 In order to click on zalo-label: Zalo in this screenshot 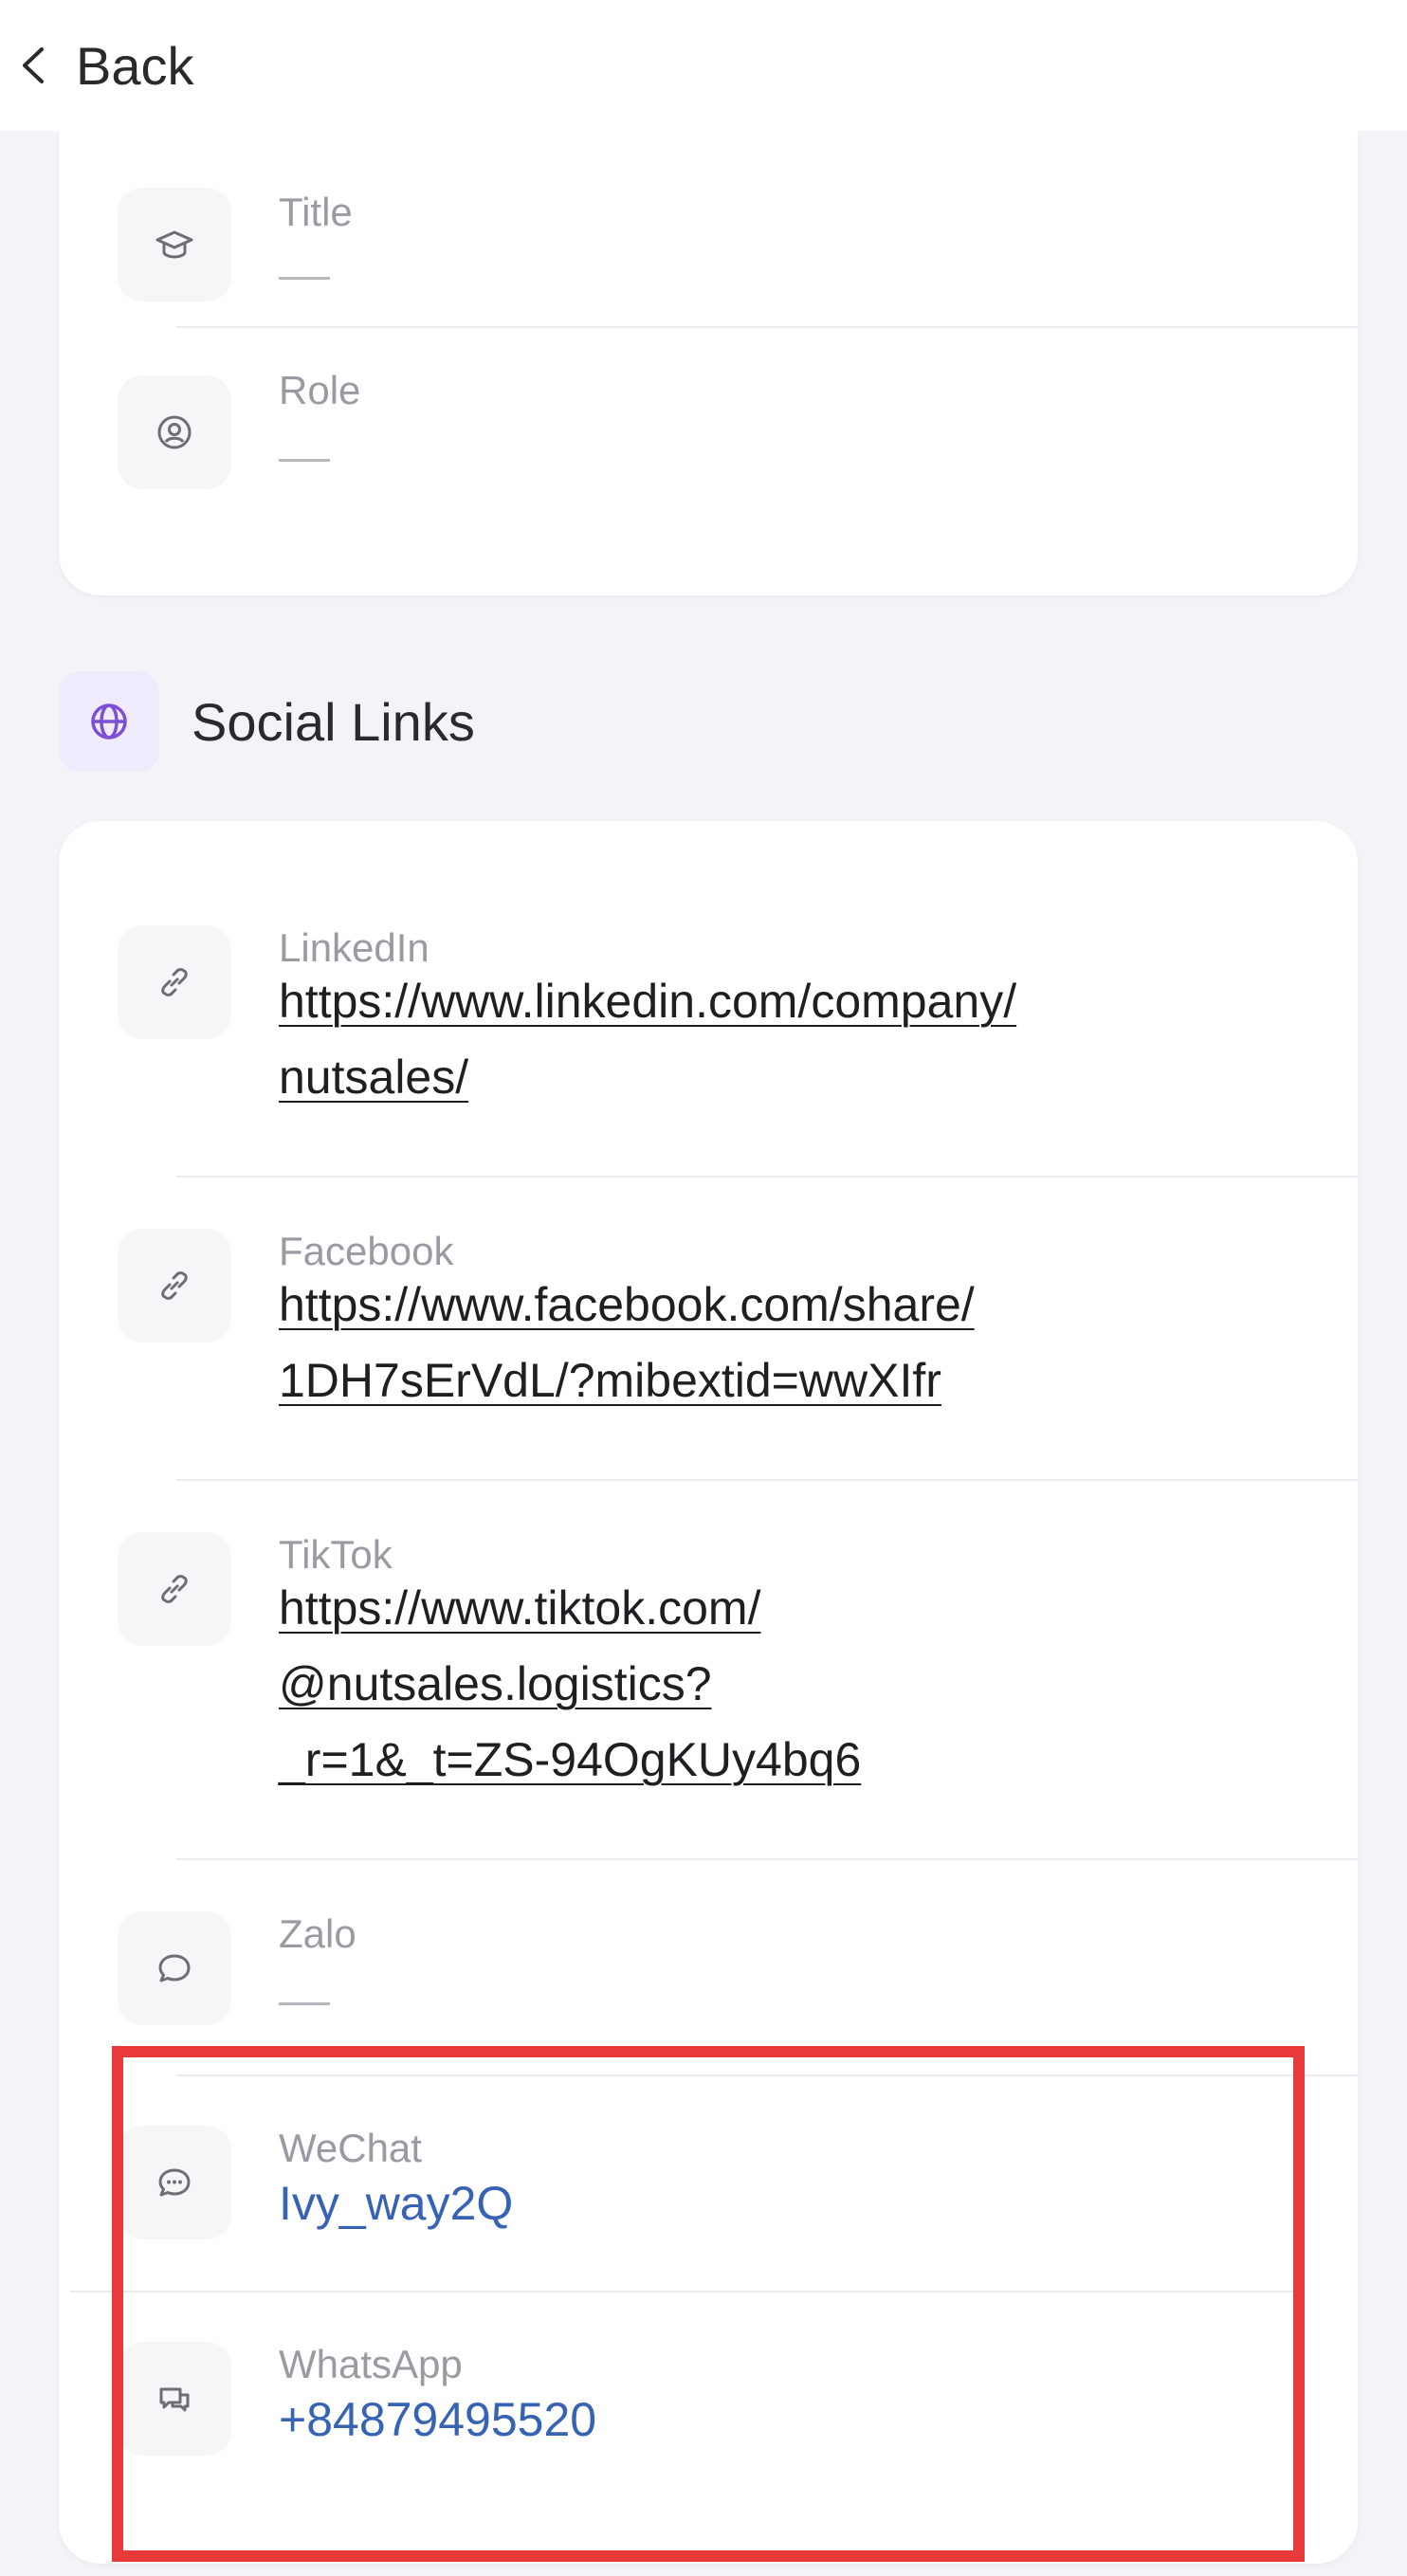, I will do `click(317, 1933)`.